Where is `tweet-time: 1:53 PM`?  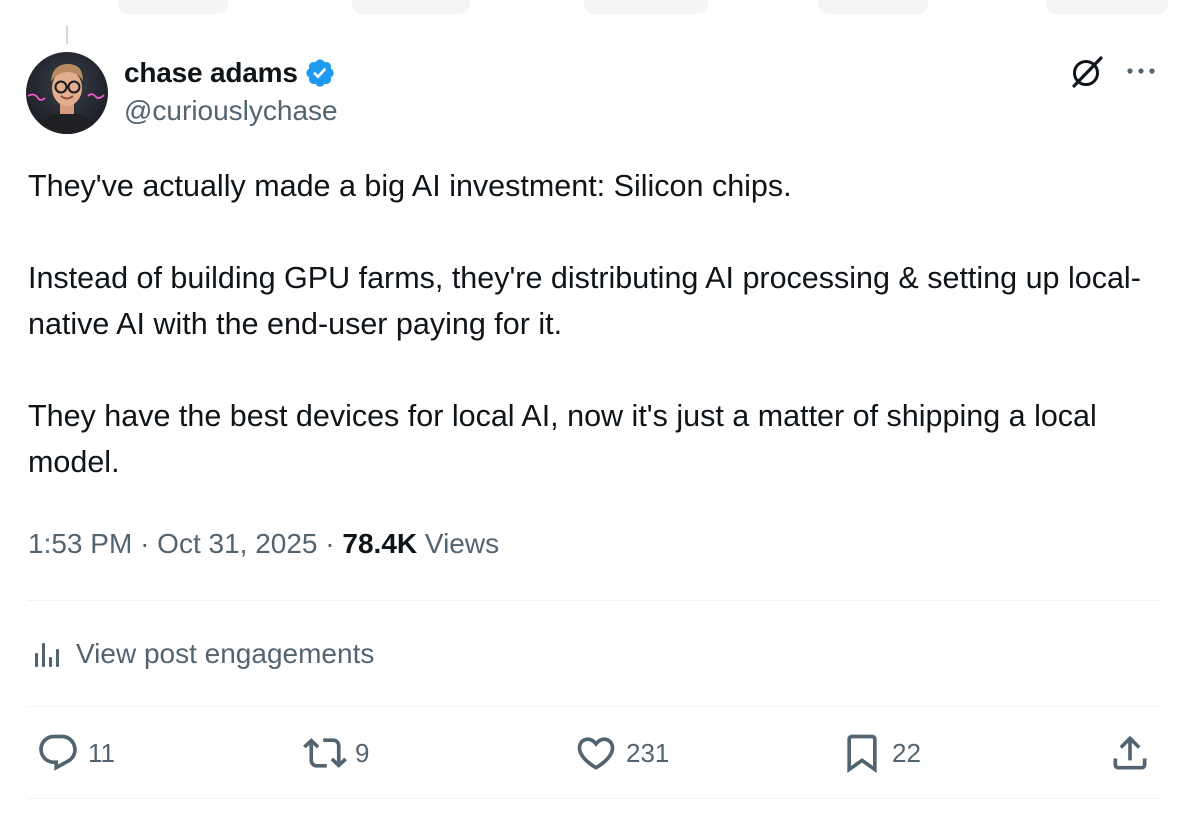
tweet-time: 1:53 PM is located at coordinates (80, 543).